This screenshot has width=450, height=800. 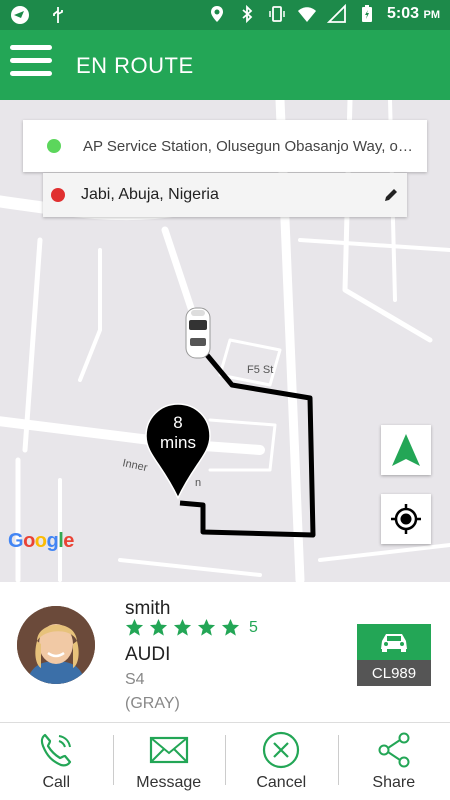 I want to click on dropoff-dot-icon, so click(x=58, y=195).